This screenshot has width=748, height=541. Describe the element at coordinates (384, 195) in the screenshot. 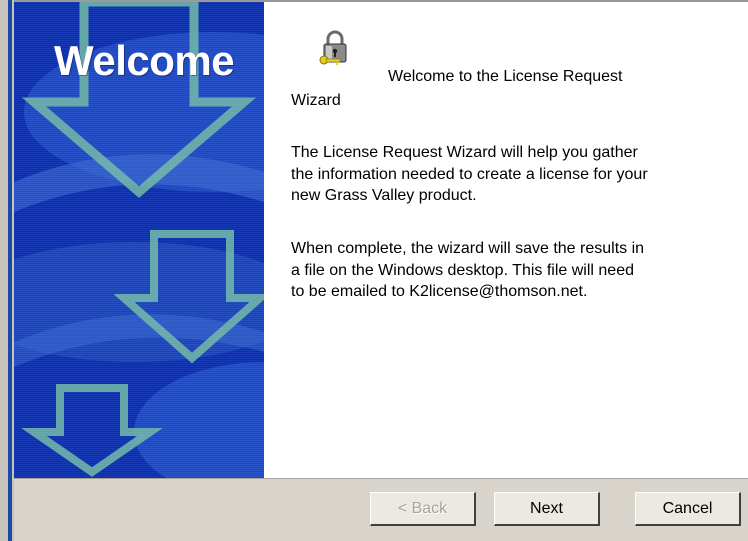

I see `intro-paragraph-line: new Grass Valley product.` at that location.